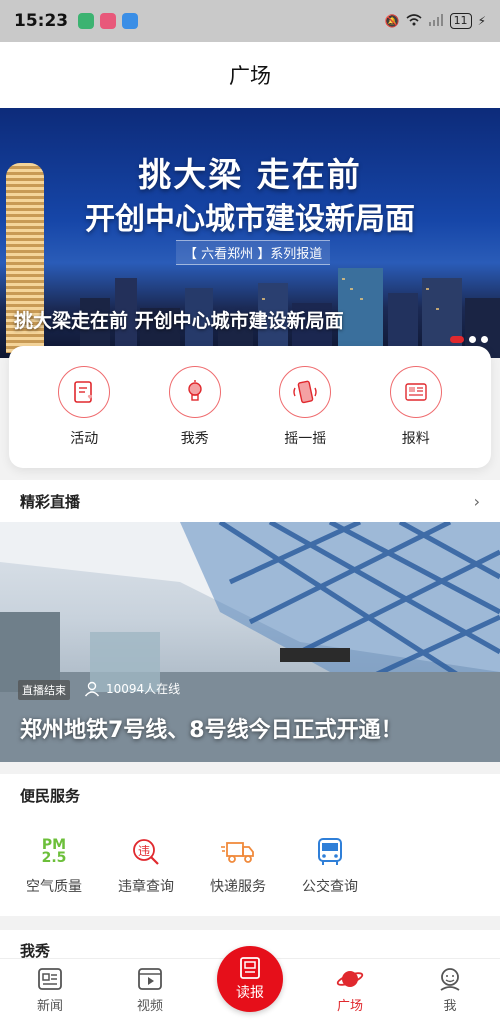 The image size is (500, 1020). What do you see at coordinates (305, 392) in the screenshot?
I see `shake-phone-icon` at bounding box center [305, 392].